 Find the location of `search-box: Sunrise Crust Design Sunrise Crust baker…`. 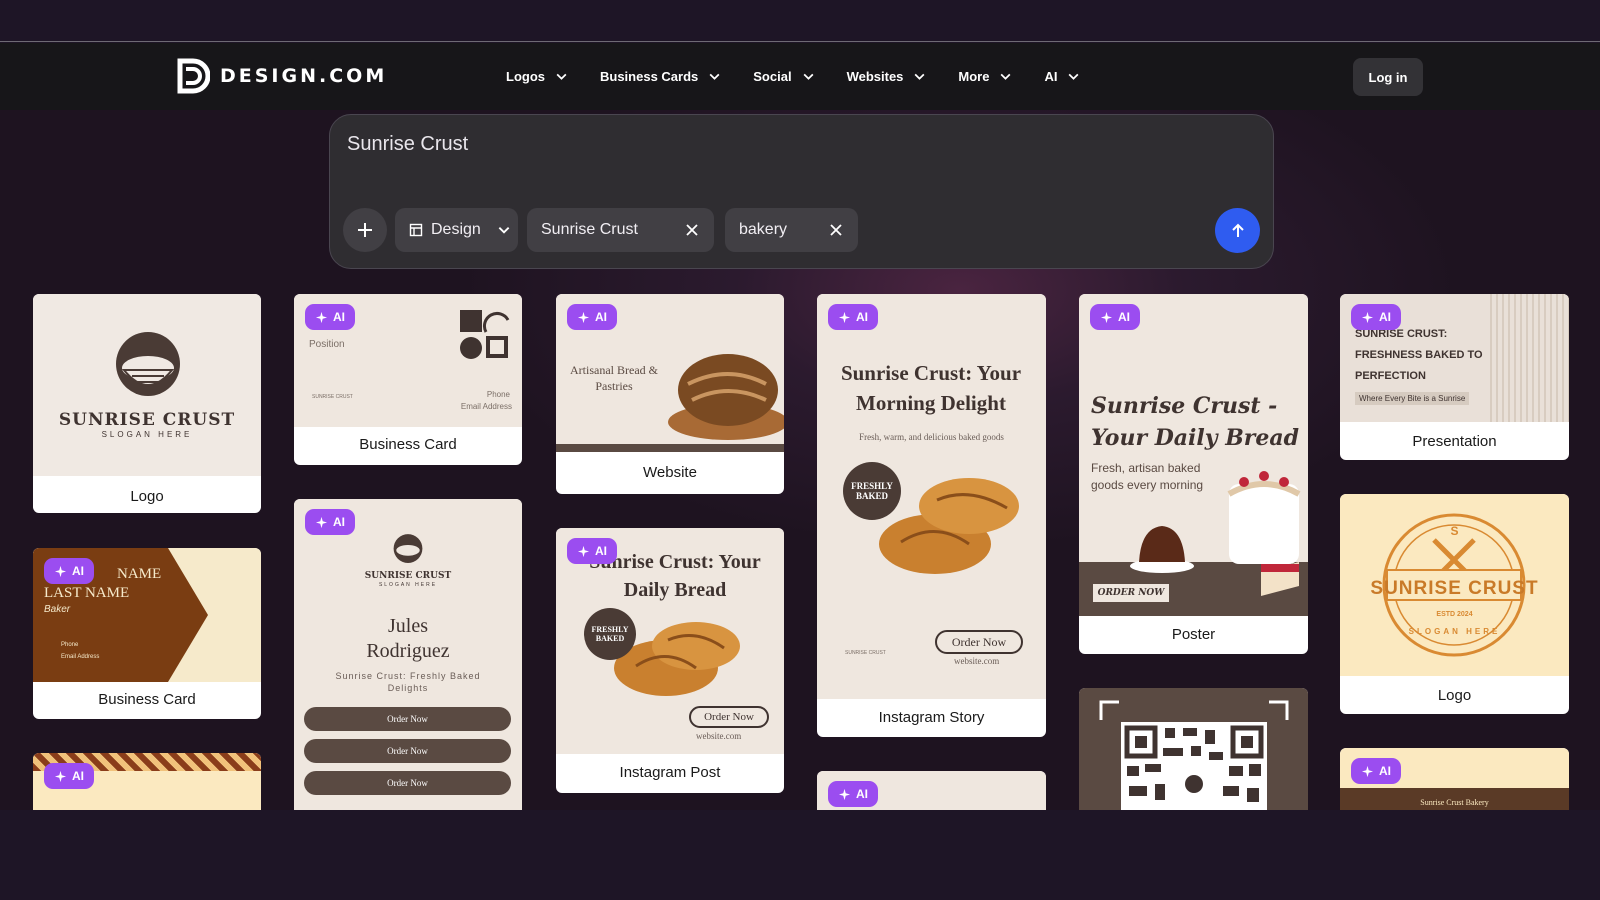

search-box: Sunrise Crust Design Sunrise Crust baker… is located at coordinates (801, 191).